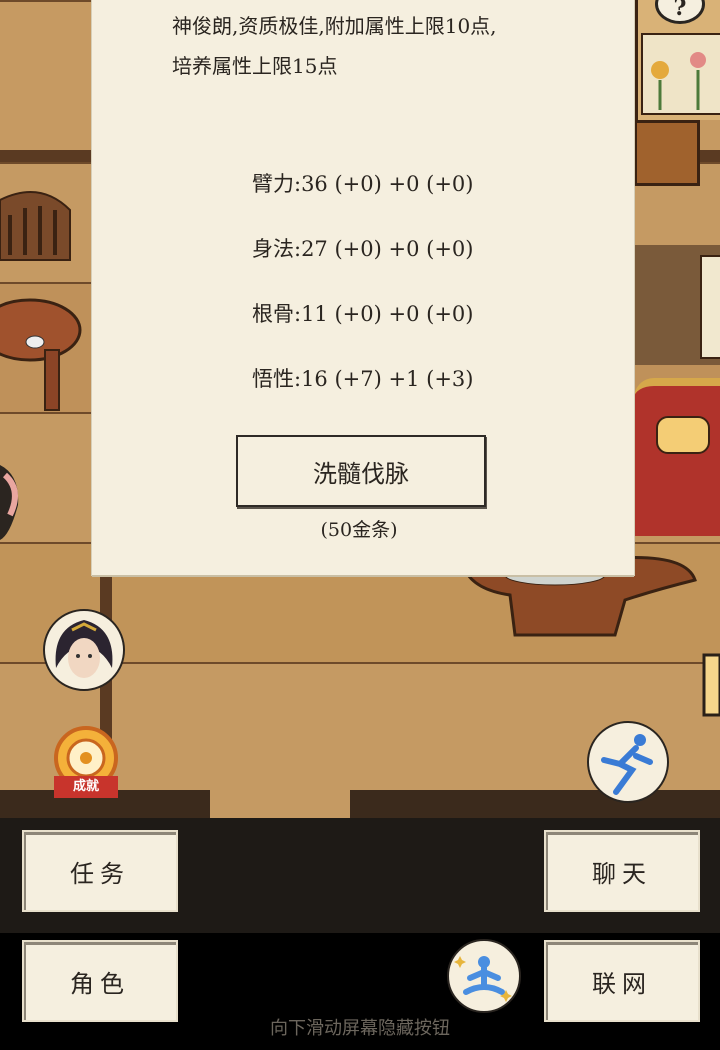 The height and width of the screenshot is (1050, 720). I want to click on achievement-label: 成就, so click(86, 787).